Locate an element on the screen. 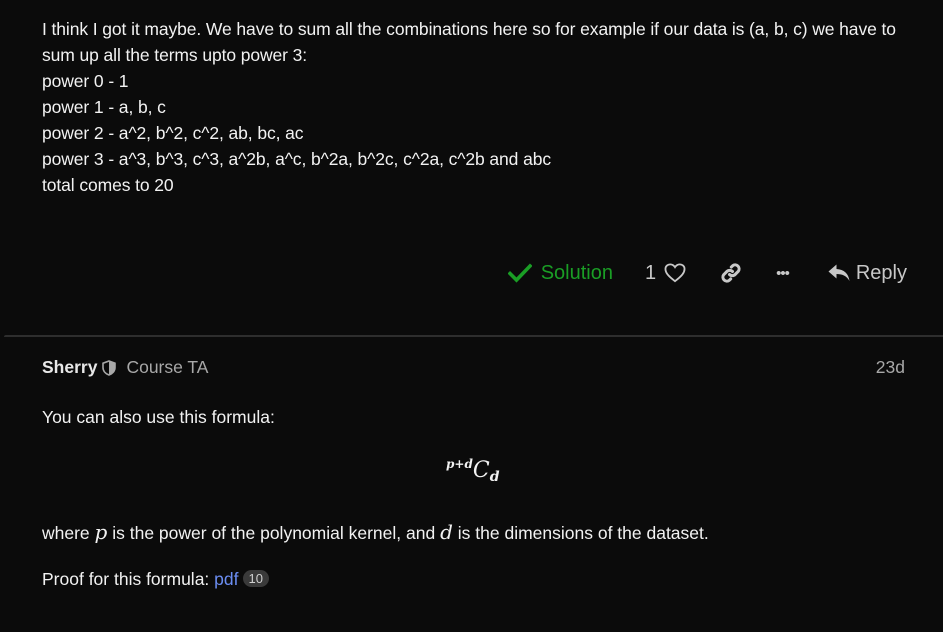 This screenshot has height=632, width=943. reply-button: Reply is located at coordinates (867, 273).